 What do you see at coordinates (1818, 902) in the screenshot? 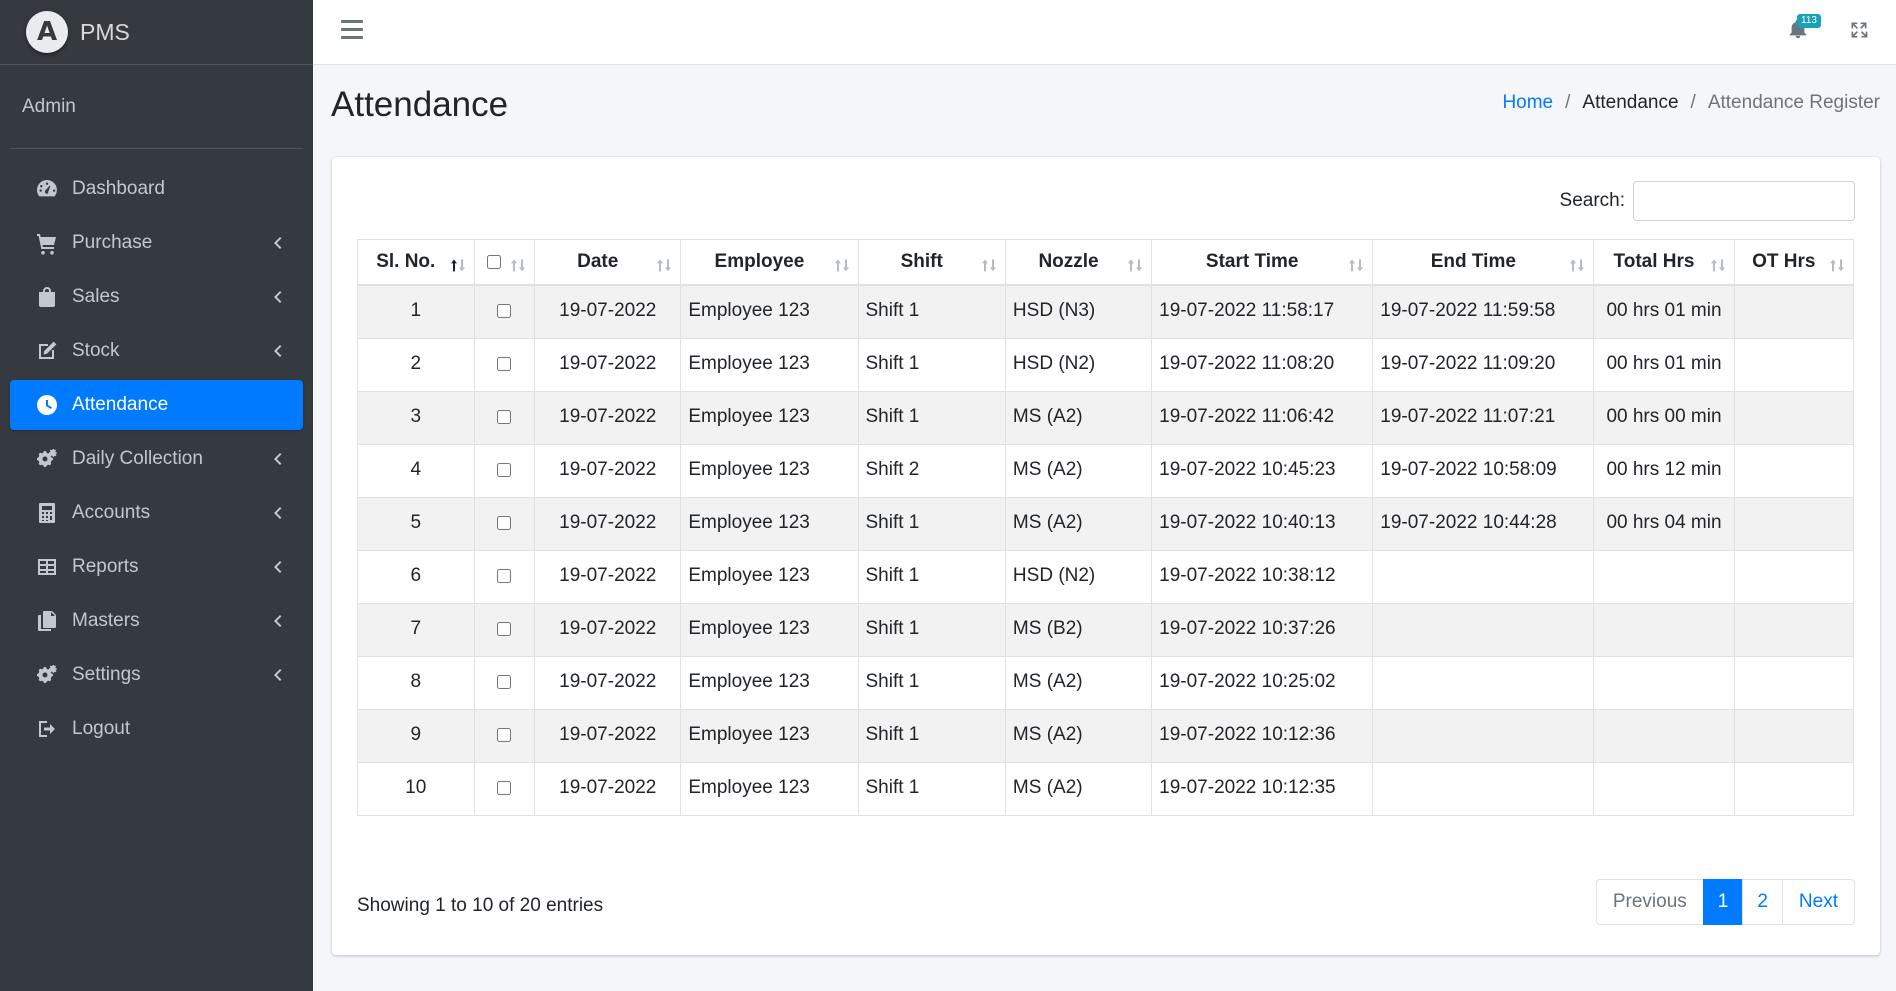
I see `pagination-next-button: Next` at bounding box center [1818, 902].